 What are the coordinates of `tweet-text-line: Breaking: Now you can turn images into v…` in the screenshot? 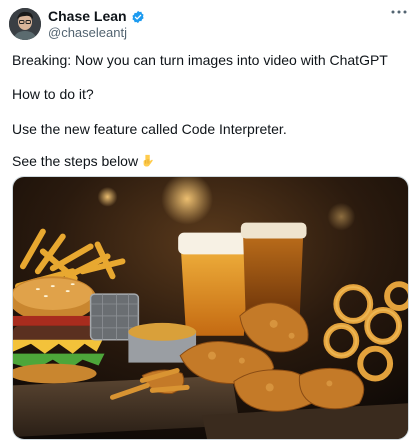 It's located at (200, 60).